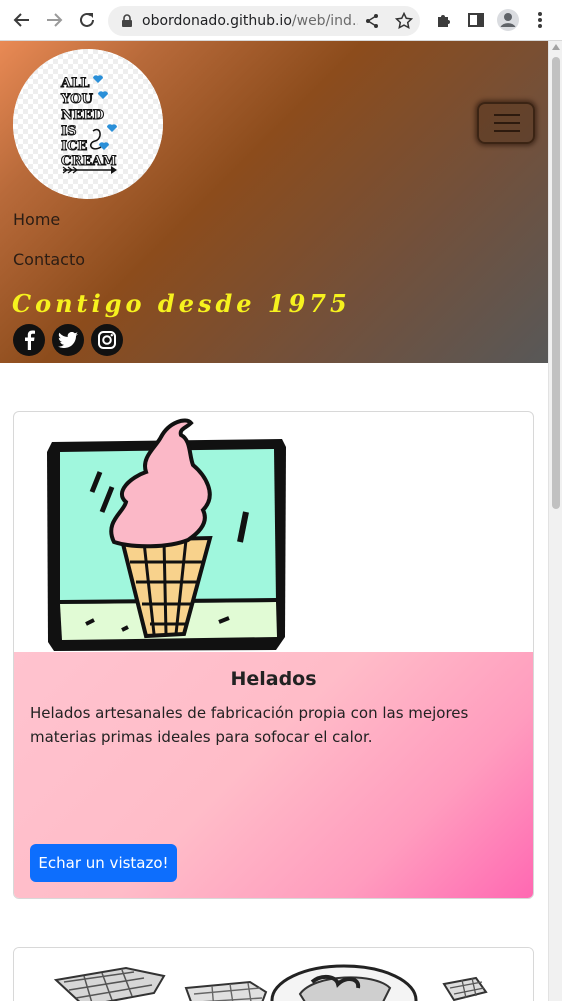 The image size is (562, 1001). I want to click on logo-text-all: ALL, so click(74, 83).